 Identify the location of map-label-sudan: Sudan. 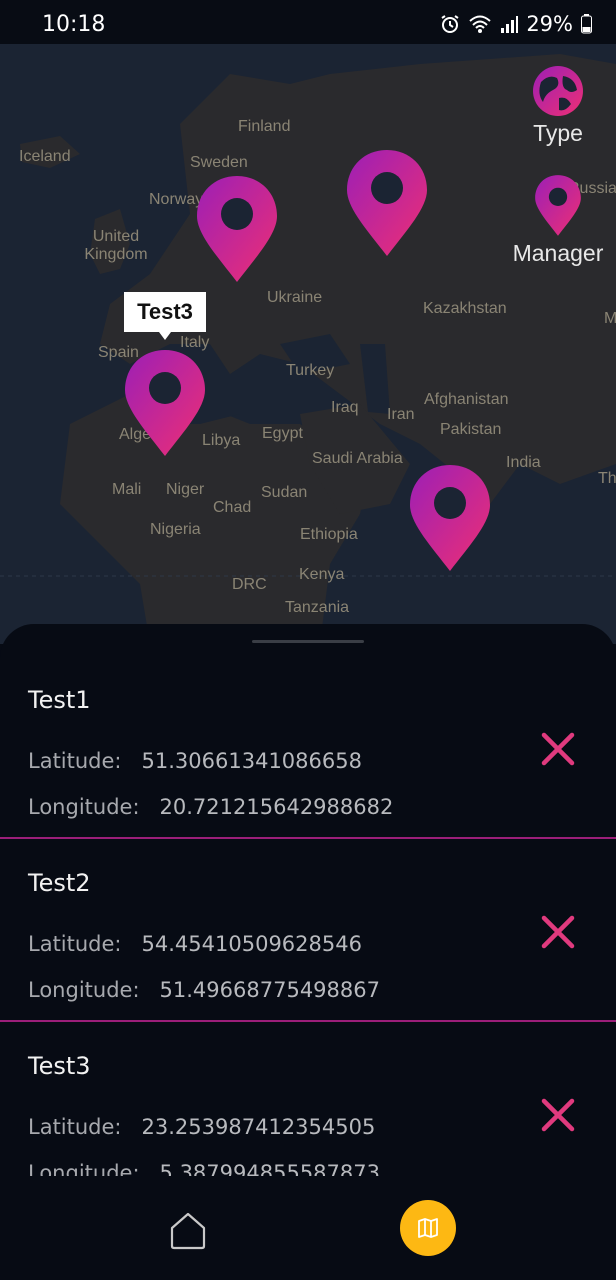
(284, 492).